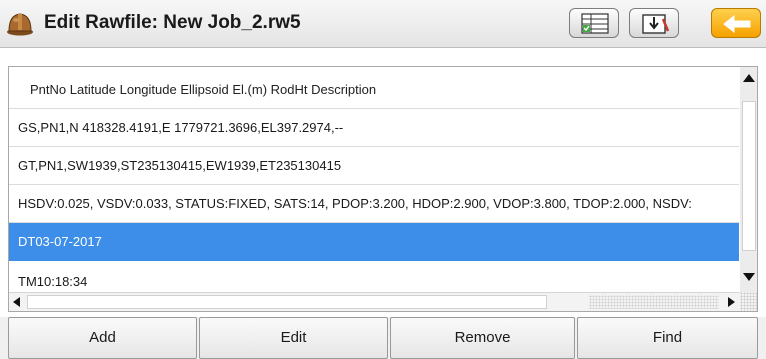  I want to click on scroll-up-arrow-icon, so click(749, 78).